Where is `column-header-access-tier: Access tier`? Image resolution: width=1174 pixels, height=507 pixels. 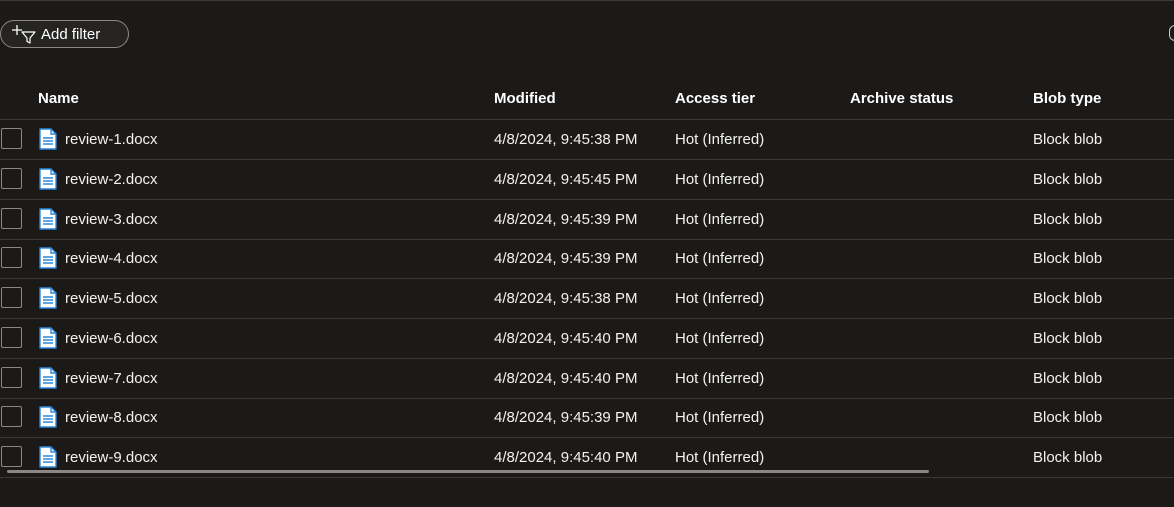 column-header-access-tier: Access tier is located at coordinates (715, 98).